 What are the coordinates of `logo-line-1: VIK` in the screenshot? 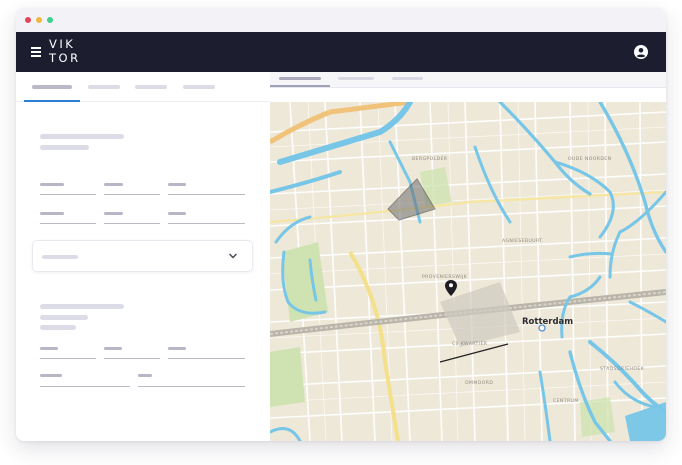 It's located at (62, 44).